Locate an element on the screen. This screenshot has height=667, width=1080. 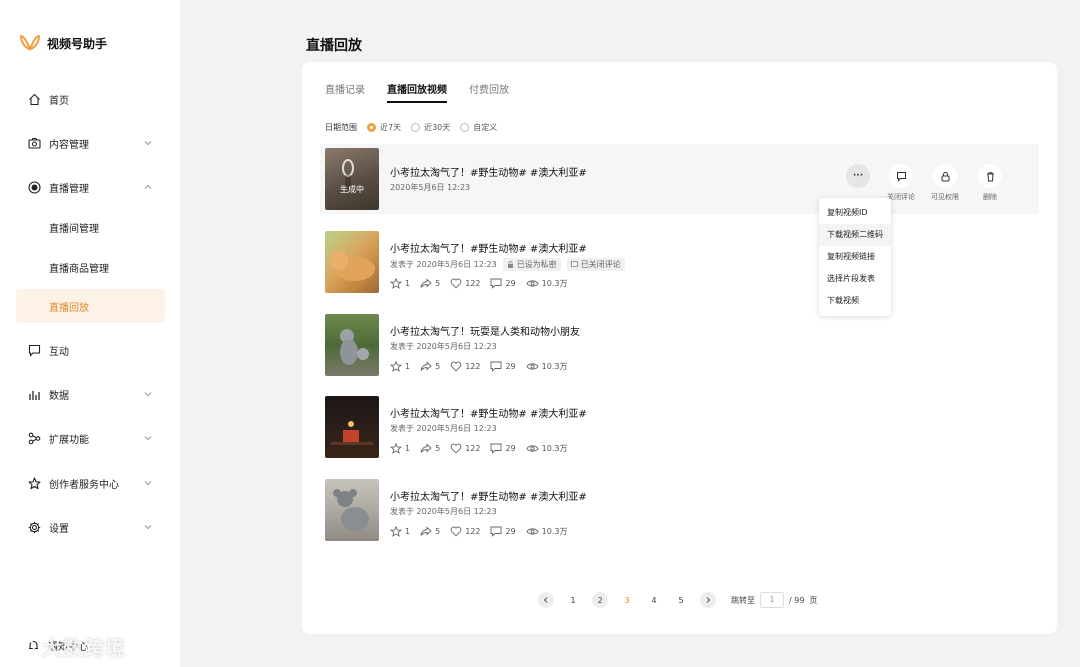
sidebar-item-data: 数据 is located at coordinates (90, 394).